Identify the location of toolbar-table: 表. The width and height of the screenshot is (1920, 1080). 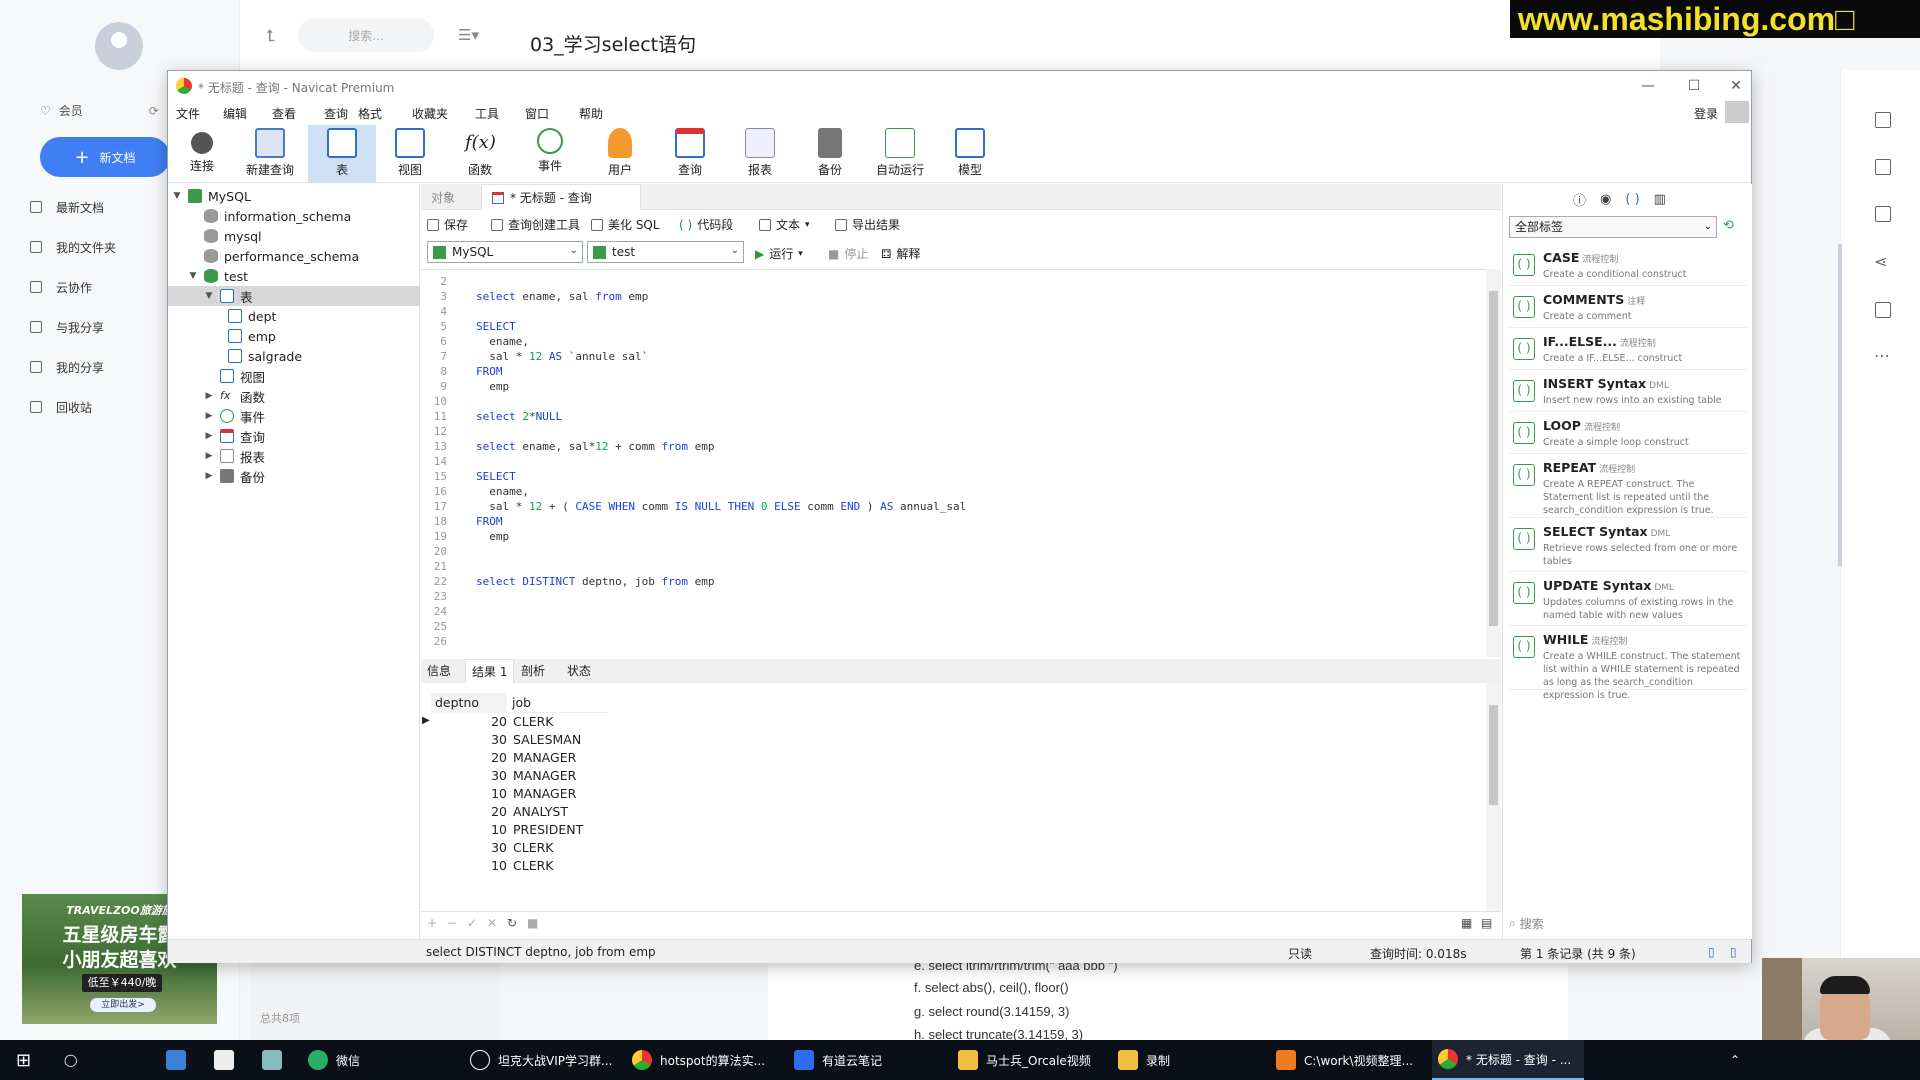
(342, 154).